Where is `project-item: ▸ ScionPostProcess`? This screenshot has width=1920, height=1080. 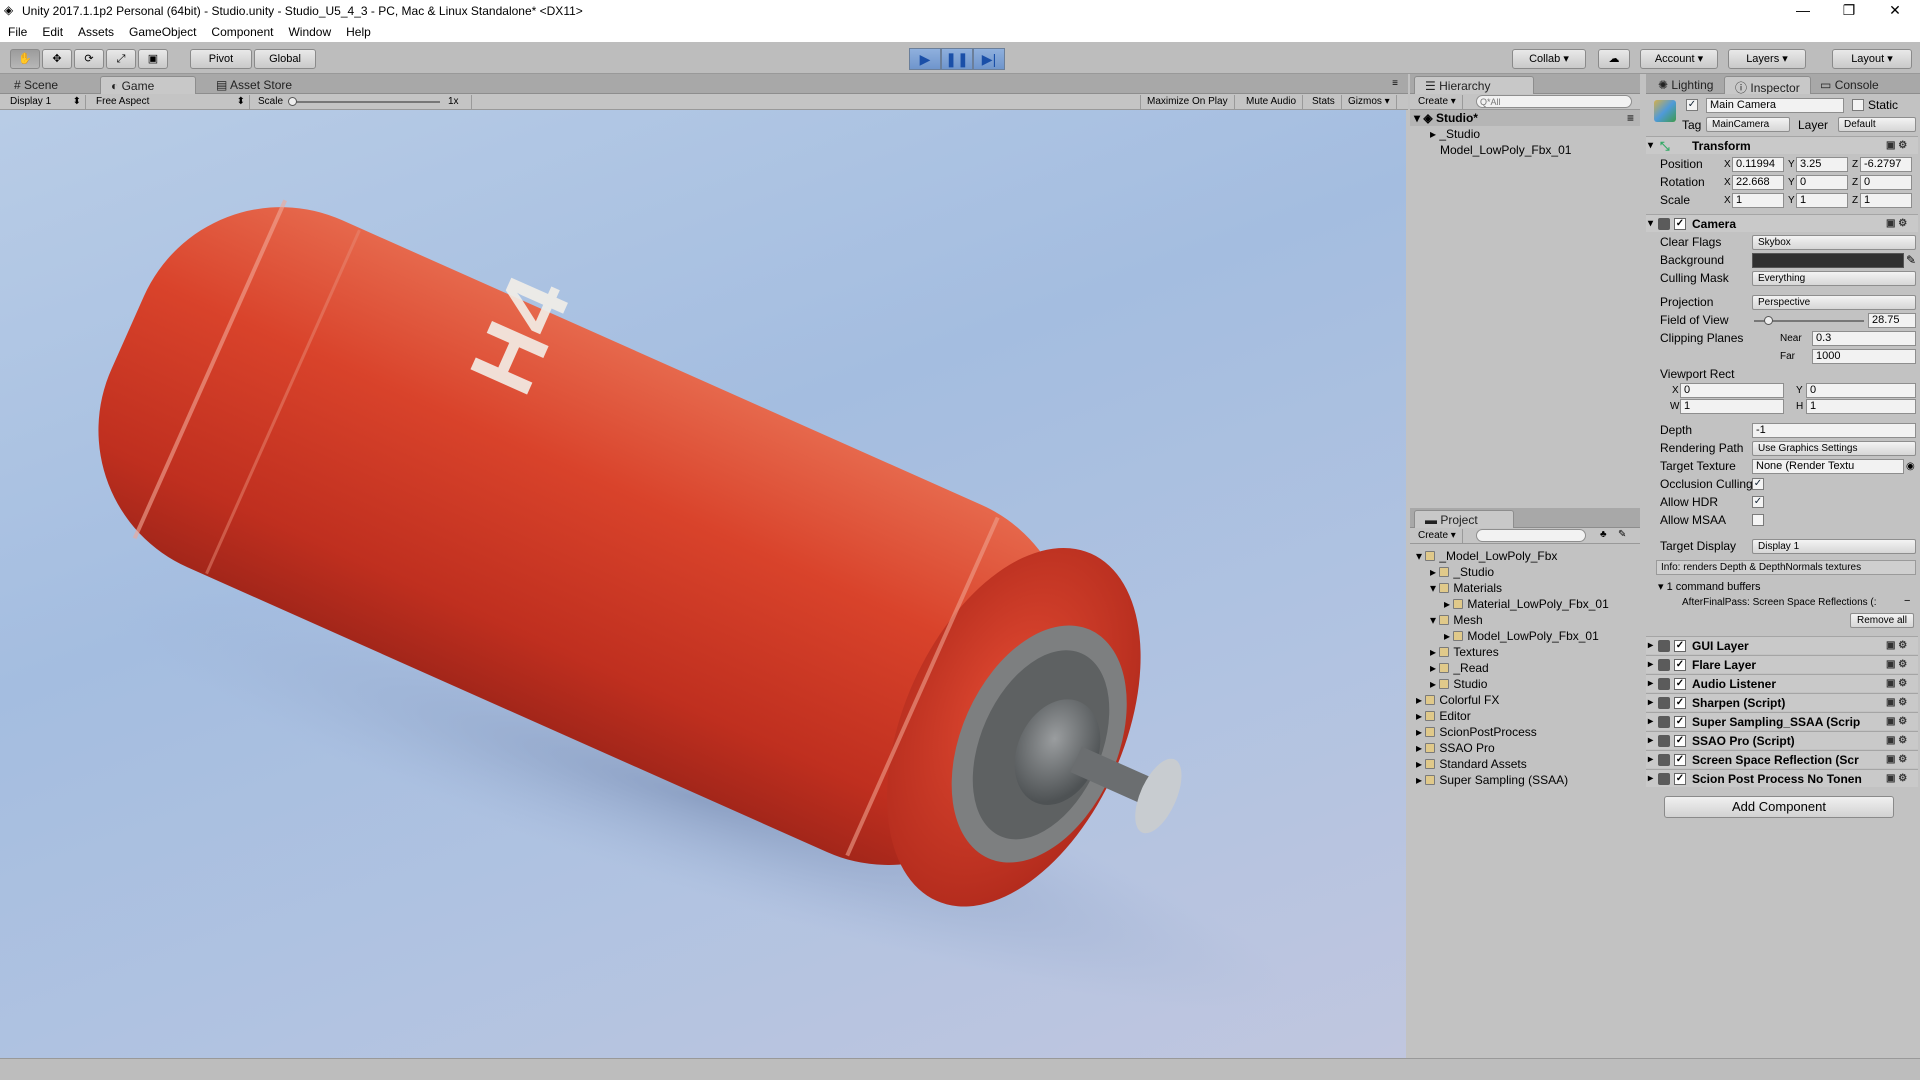 project-item: ▸ ScionPostProcess is located at coordinates (1525, 732).